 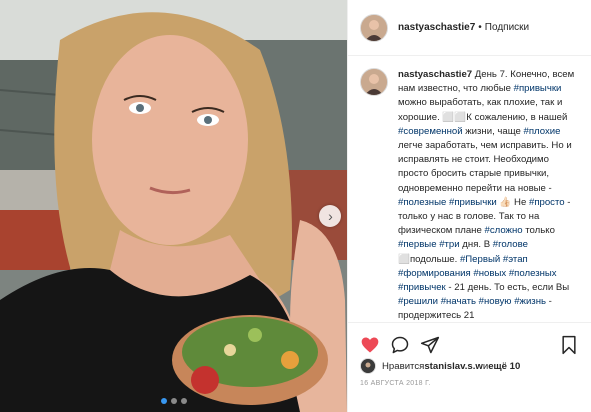 I want to click on caption-text-segment: дня. В, so click(x=476, y=245).